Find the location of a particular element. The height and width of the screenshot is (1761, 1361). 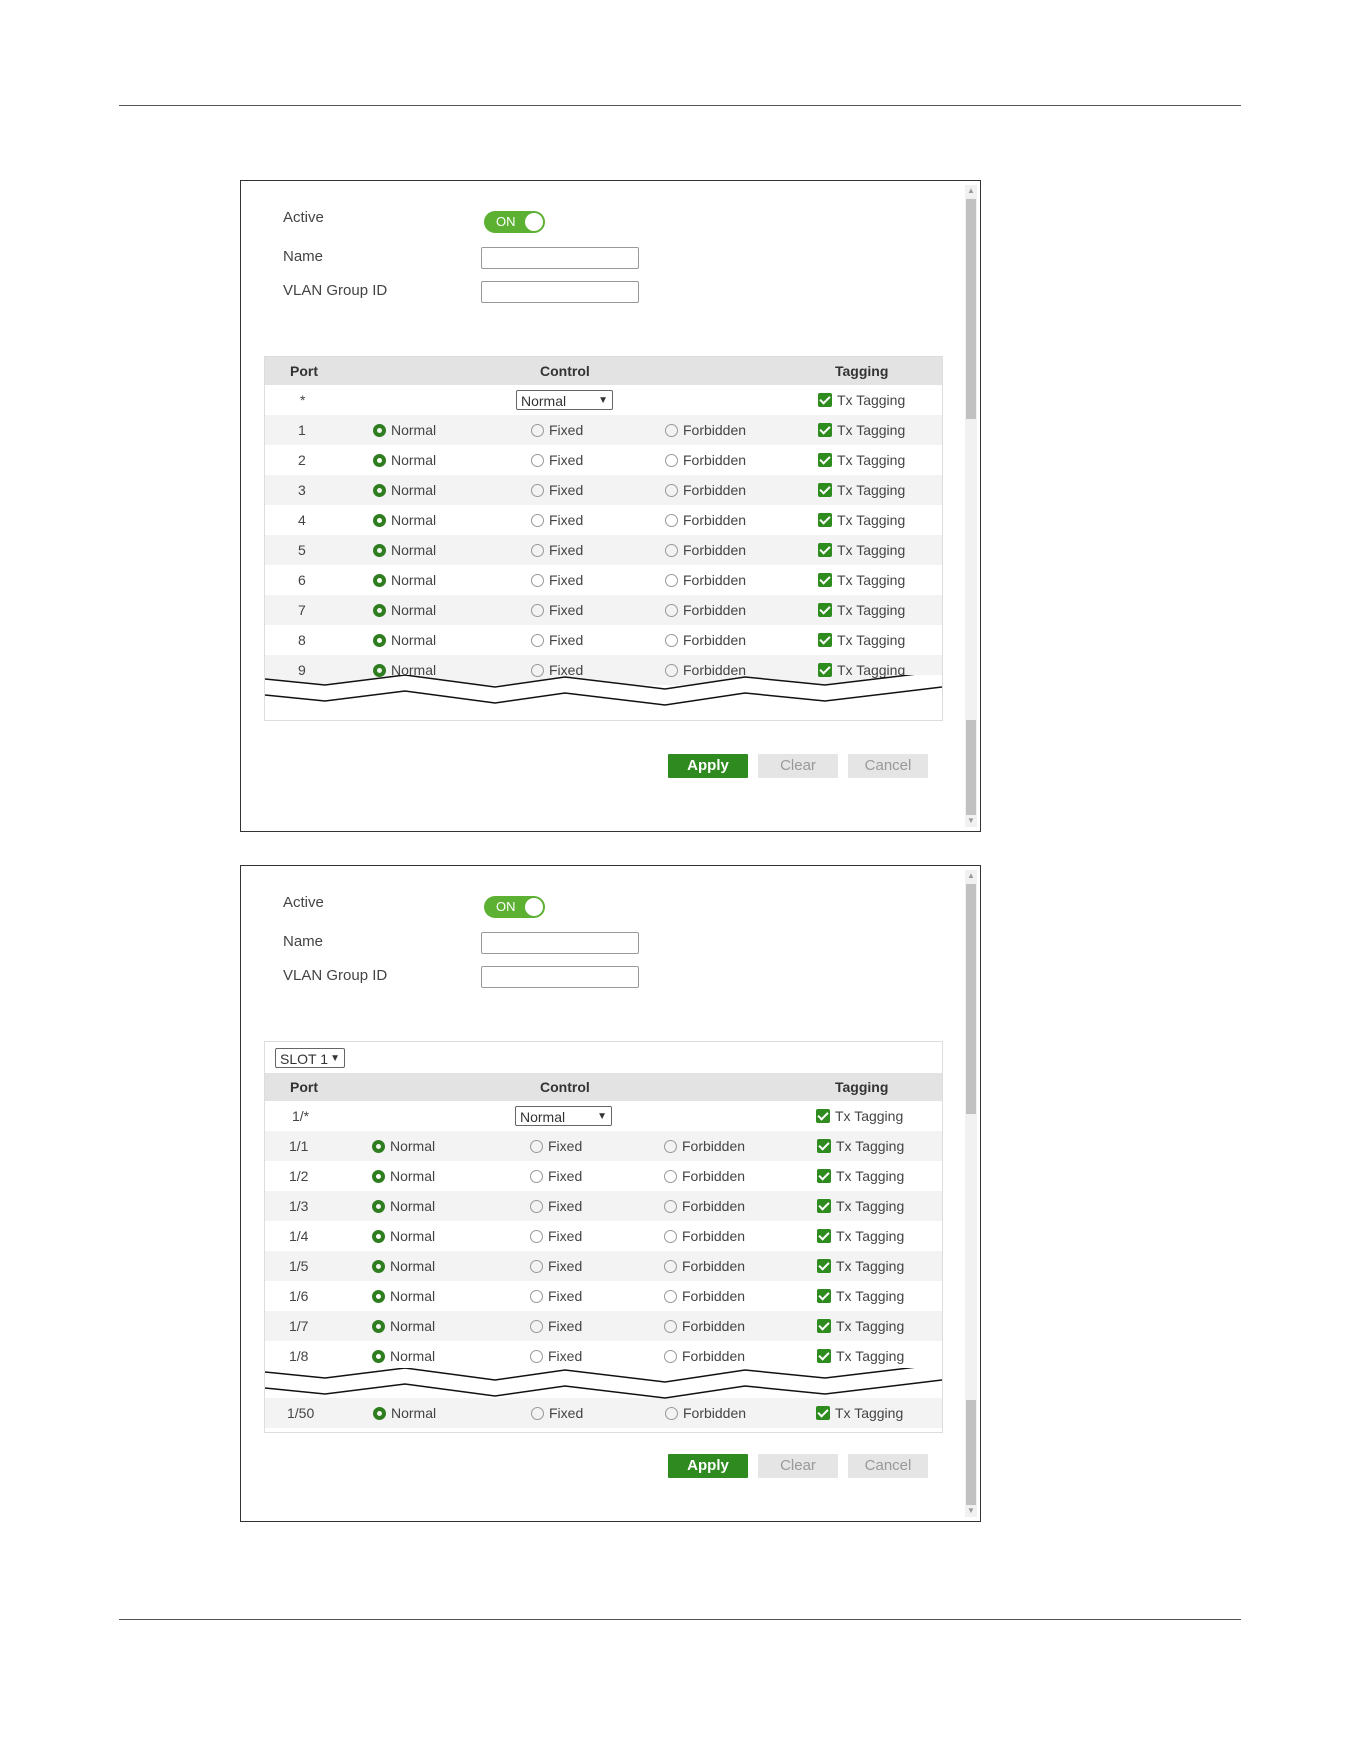

clear-button: Clear is located at coordinates (798, 1466).